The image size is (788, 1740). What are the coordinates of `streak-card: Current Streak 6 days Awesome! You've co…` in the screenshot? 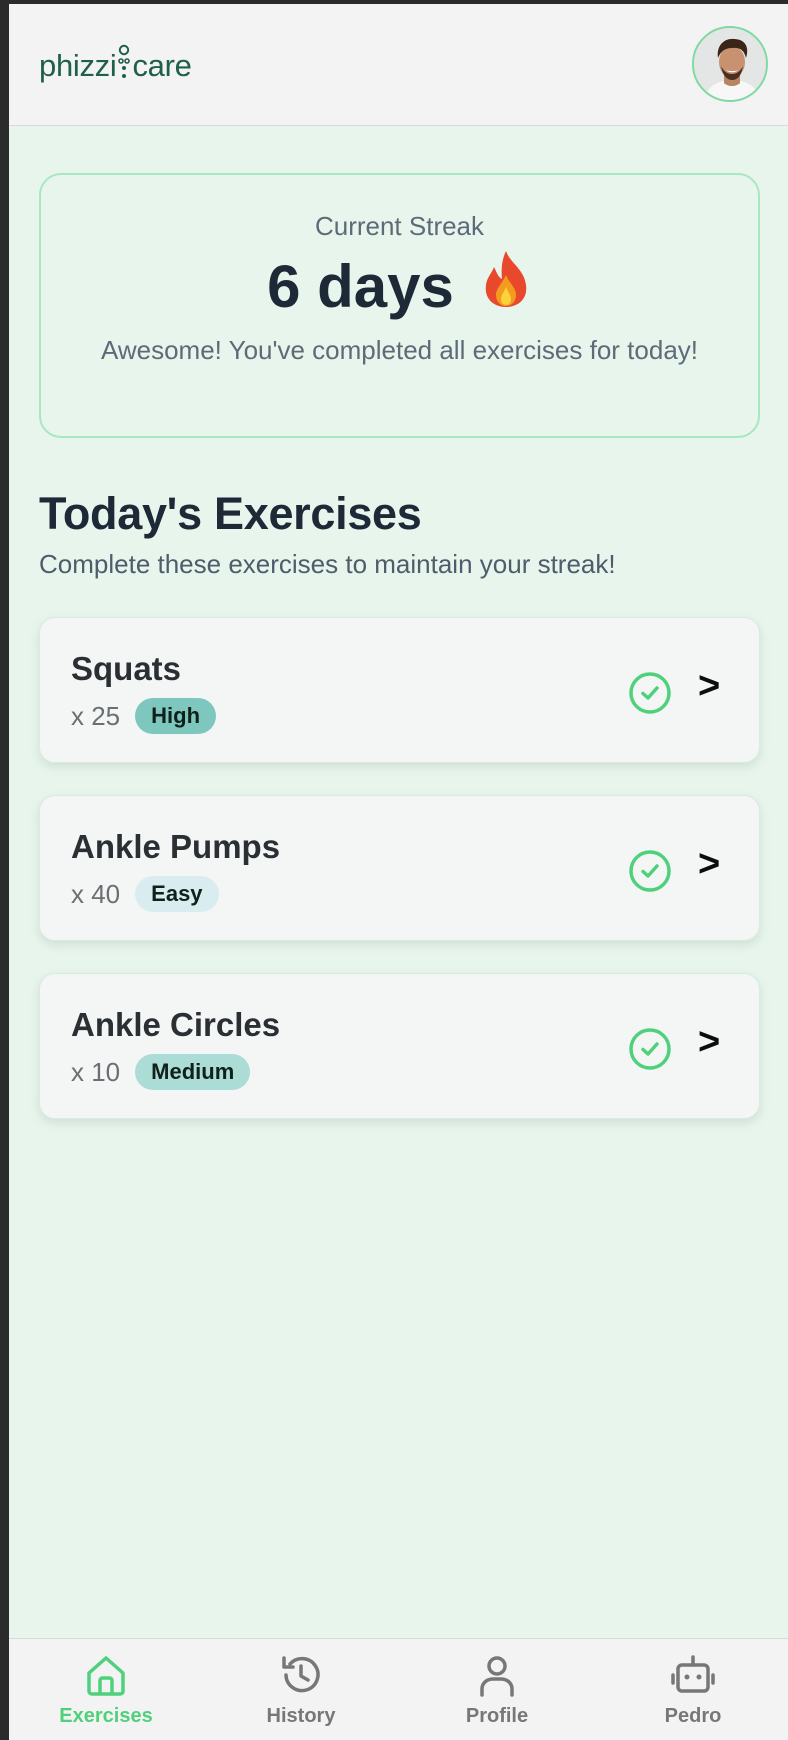 It's located at (399, 305).